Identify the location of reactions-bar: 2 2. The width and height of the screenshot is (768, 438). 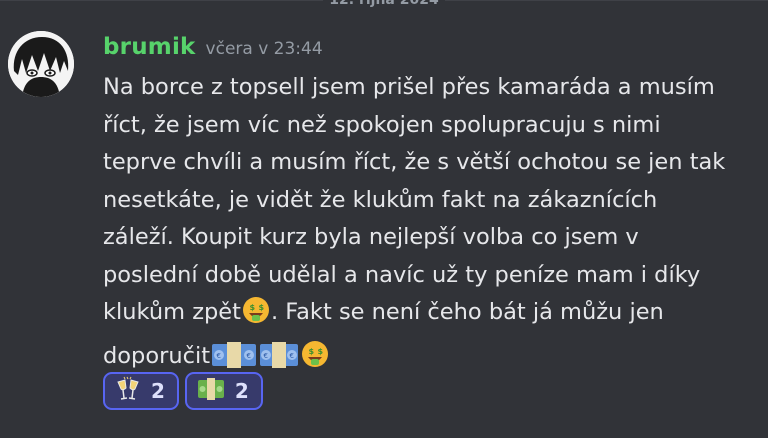
(183, 391).